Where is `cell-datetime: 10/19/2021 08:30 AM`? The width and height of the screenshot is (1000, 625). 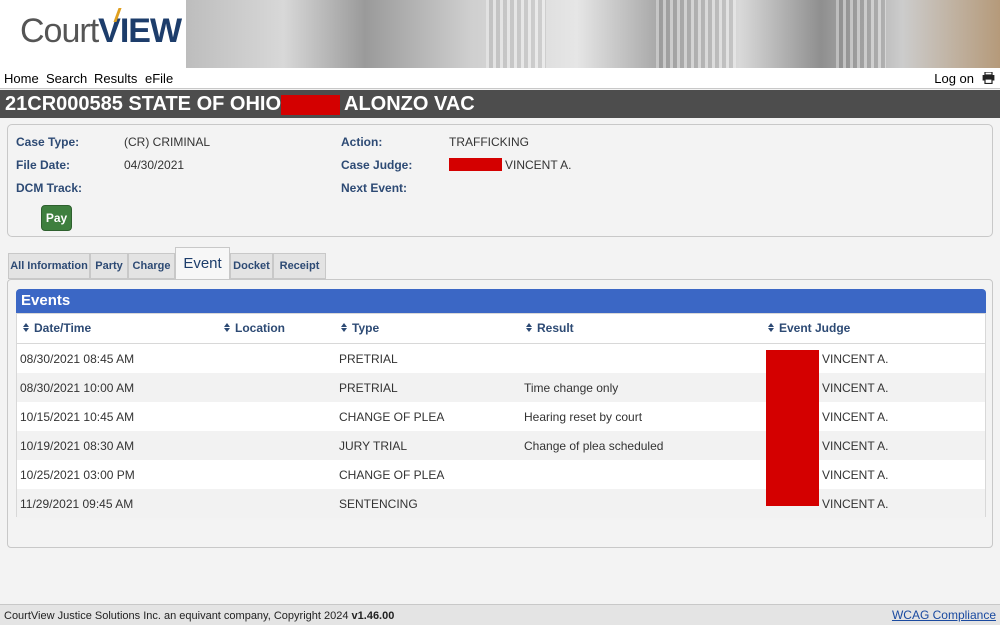 cell-datetime: 10/19/2021 08:30 AM is located at coordinates (77, 446).